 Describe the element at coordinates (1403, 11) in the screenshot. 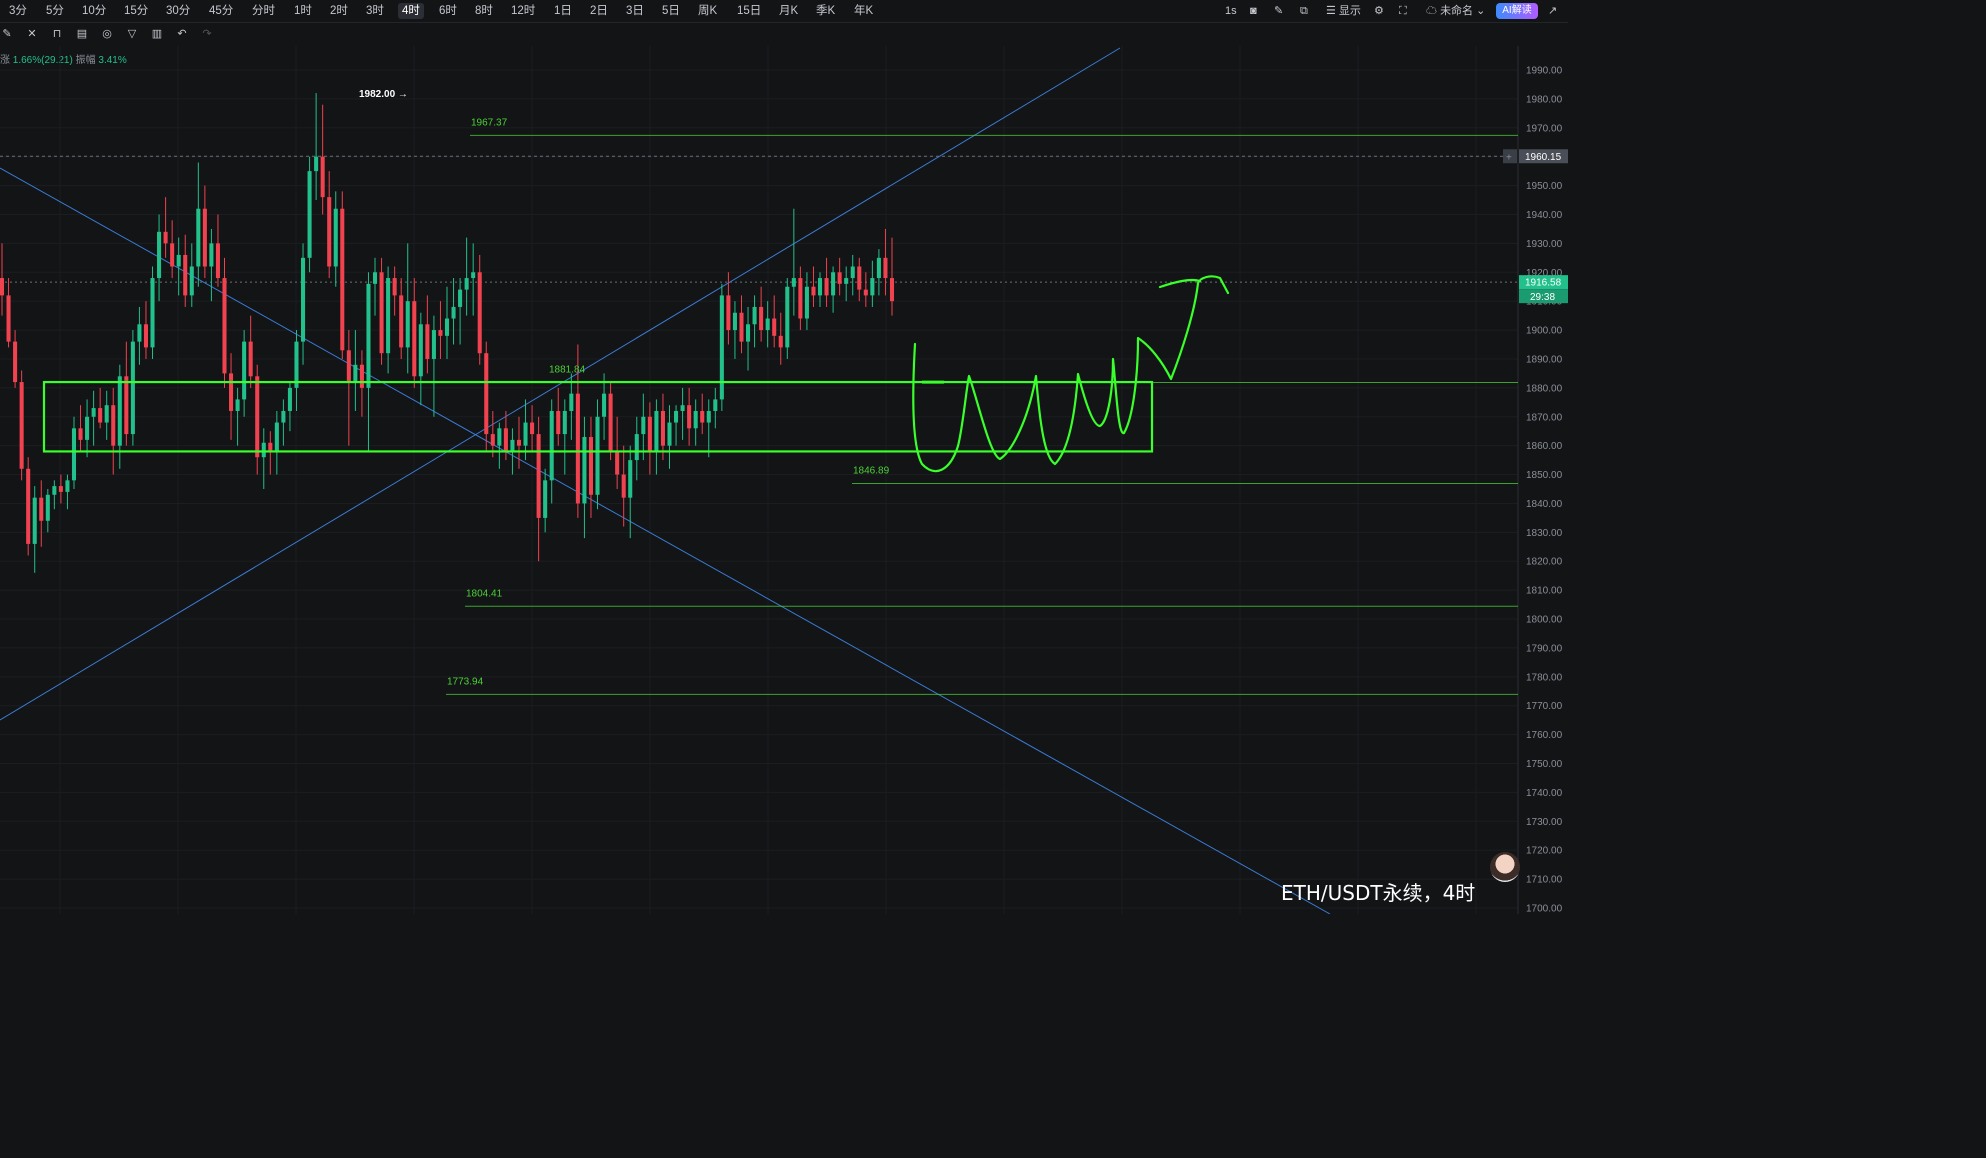

I see `fullscreen-icon: ⛶` at that location.